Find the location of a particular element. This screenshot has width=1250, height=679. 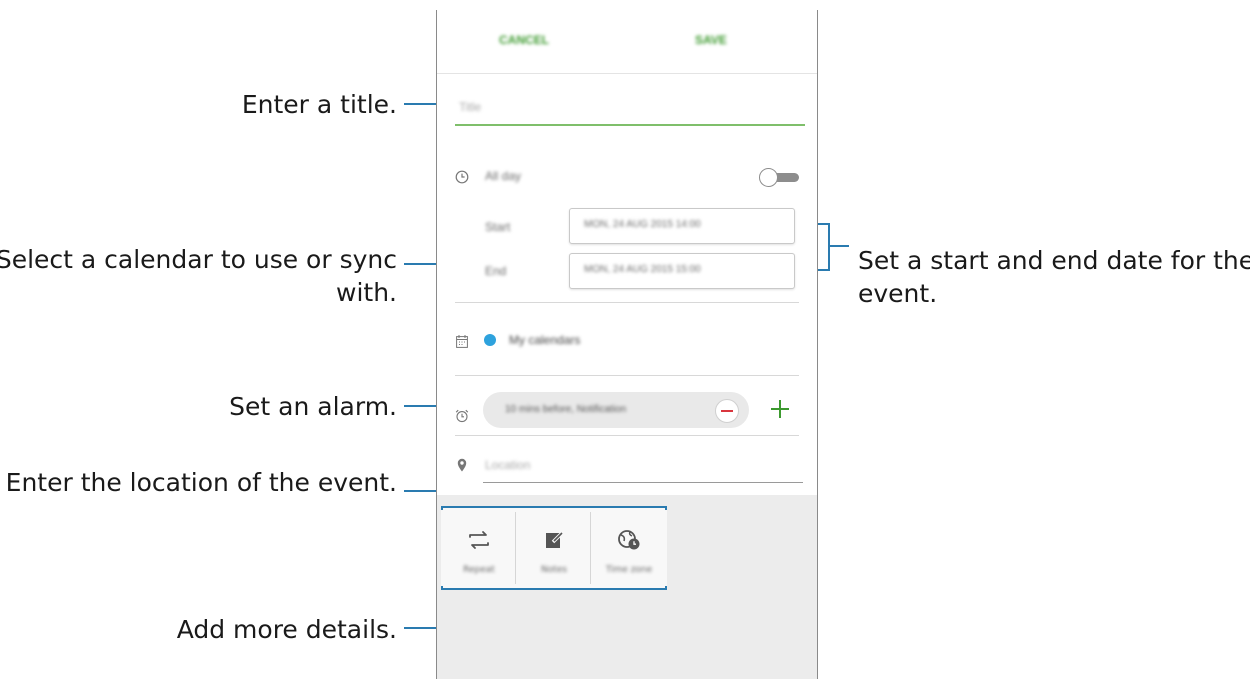

callout-start-end-dates: Set a start and end date for the event. is located at coordinates (1054, 277).